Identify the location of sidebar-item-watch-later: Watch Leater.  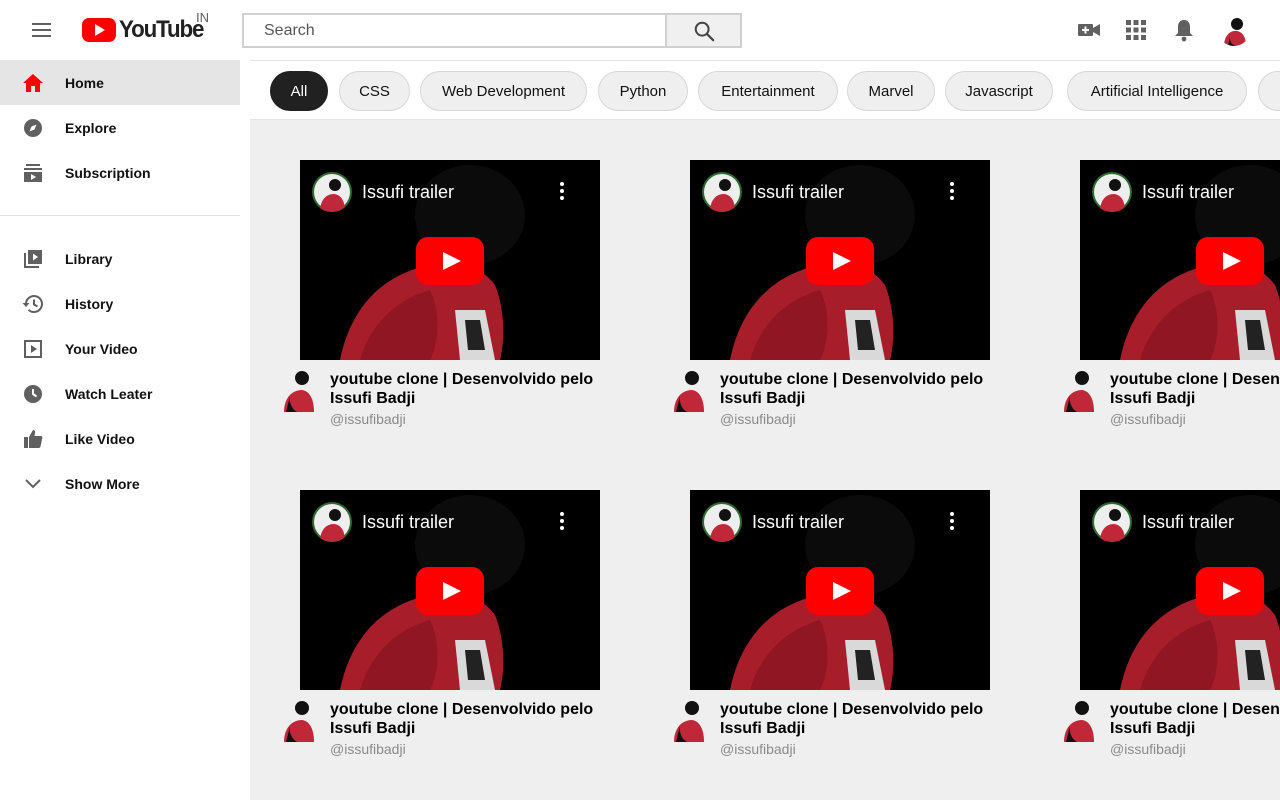
(120, 393).